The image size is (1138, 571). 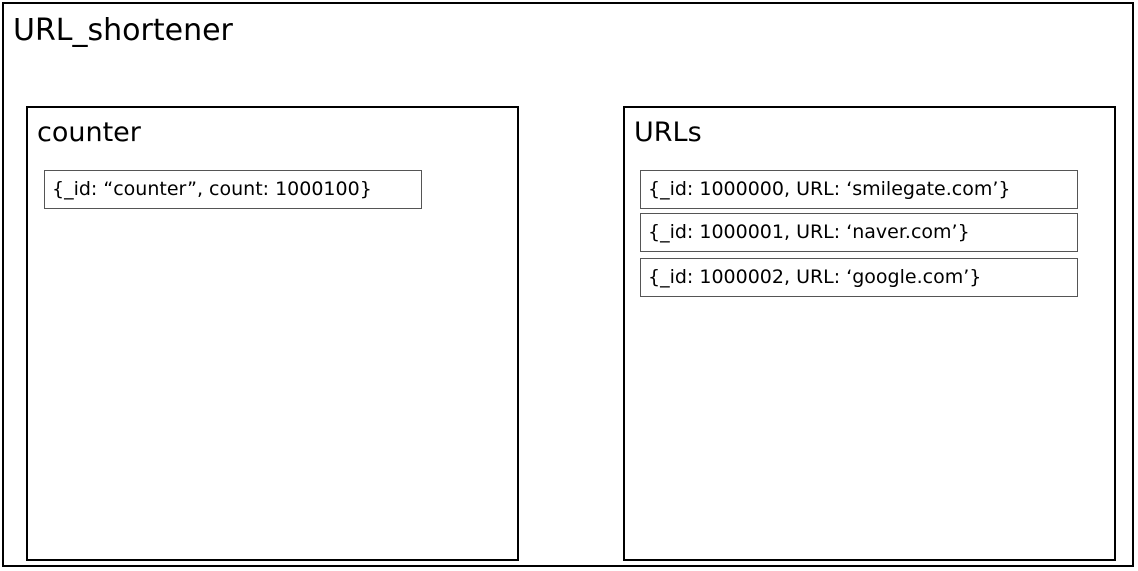 What do you see at coordinates (859, 277) in the screenshot?
I see `document-url: {_id: 1000002, URL: ‘google.com’}` at bounding box center [859, 277].